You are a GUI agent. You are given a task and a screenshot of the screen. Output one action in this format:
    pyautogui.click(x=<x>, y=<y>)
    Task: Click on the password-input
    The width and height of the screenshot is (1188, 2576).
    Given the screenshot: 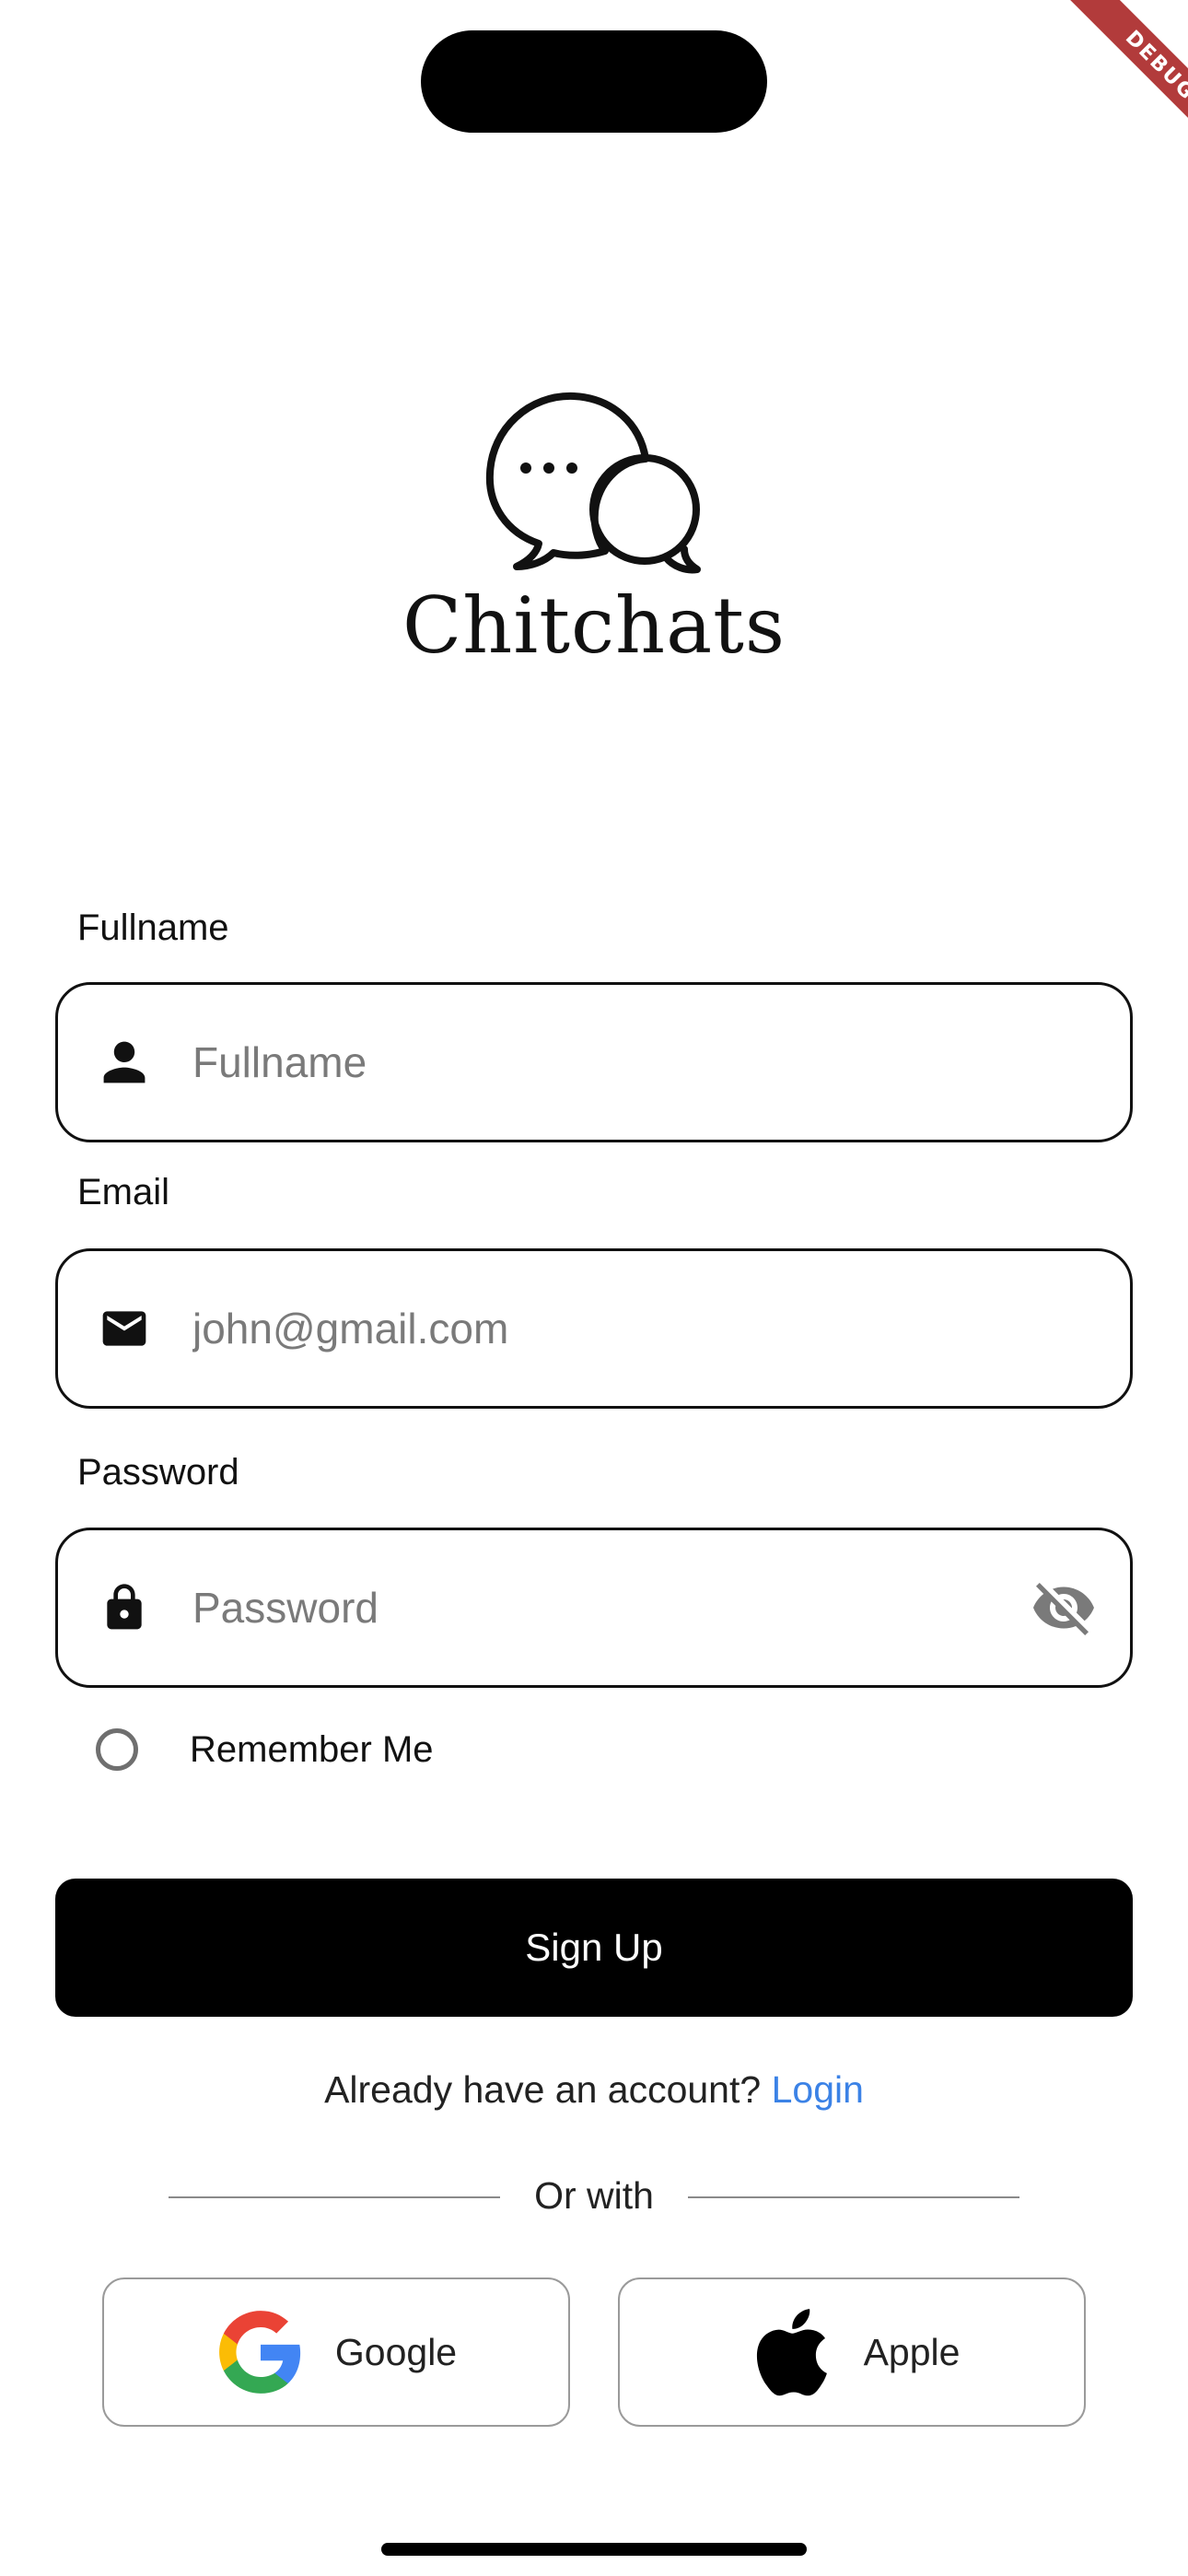 What is the action you would take?
    pyautogui.click(x=611, y=1607)
    